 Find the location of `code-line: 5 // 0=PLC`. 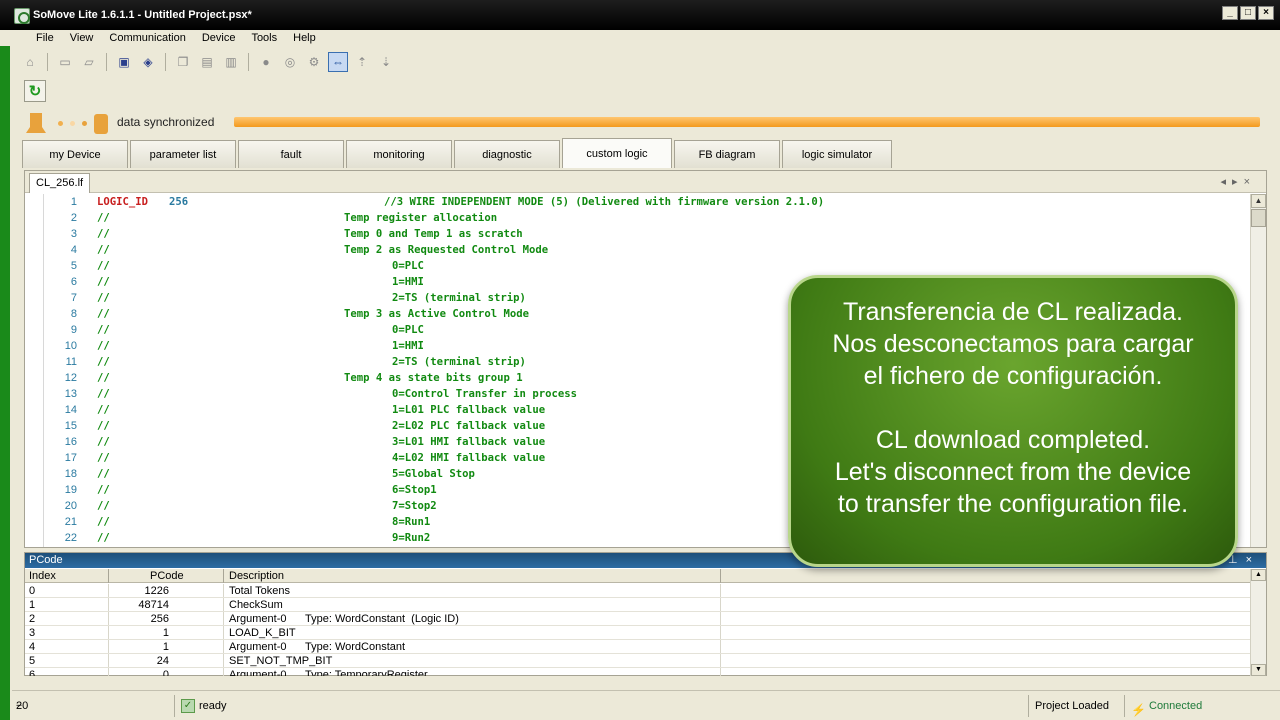

code-line: 5 // 0=PLC is located at coordinates (635, 266).